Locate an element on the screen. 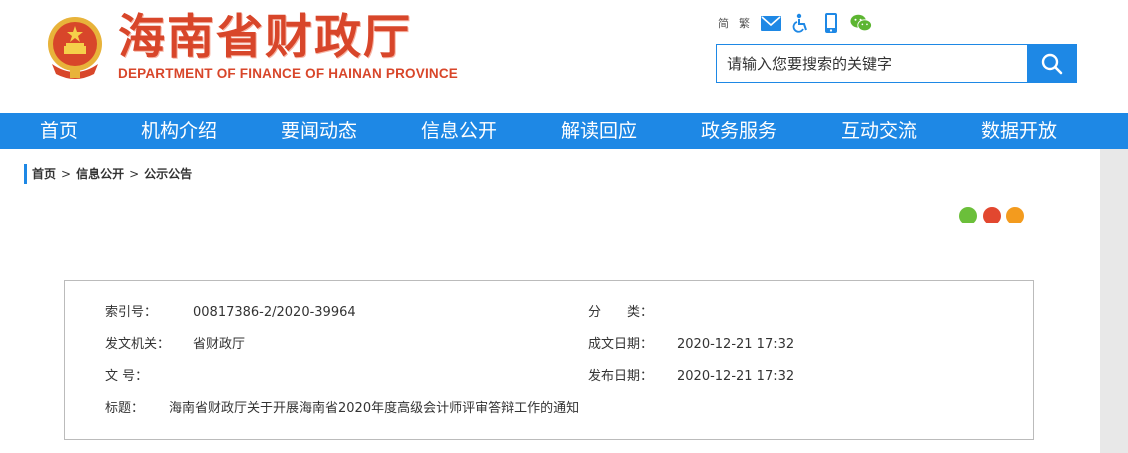 The width and height of the screenshot is (1128, 453). search-icon is located at coordinates (1052, 63).